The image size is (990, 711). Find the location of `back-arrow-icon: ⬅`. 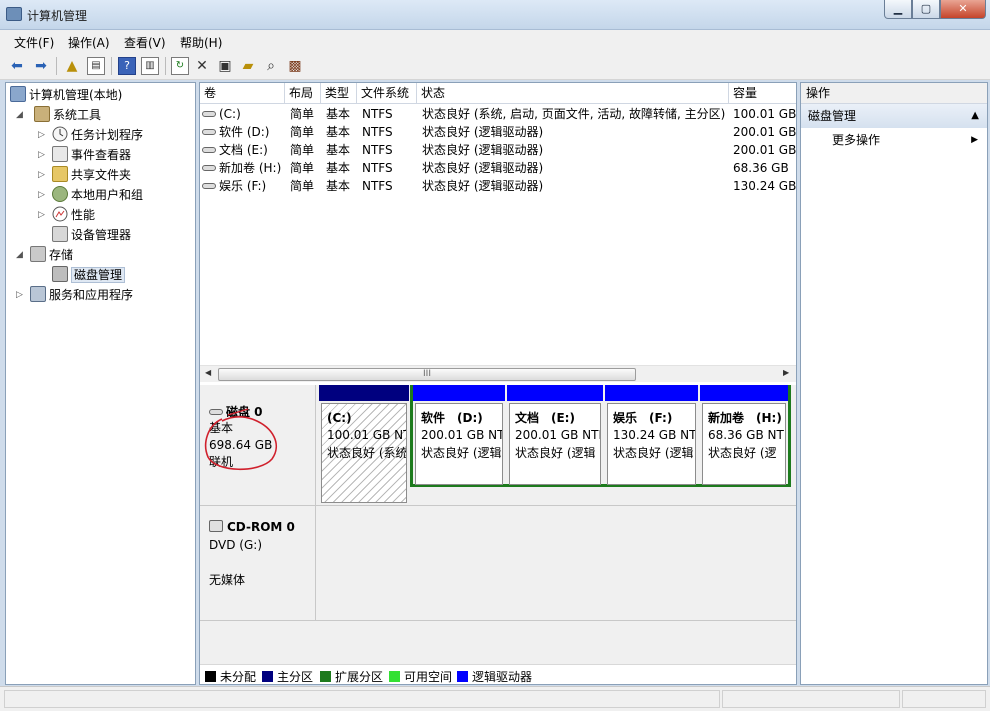

back-arrow-icon: ⬅ is located at coordinates (17, 66).